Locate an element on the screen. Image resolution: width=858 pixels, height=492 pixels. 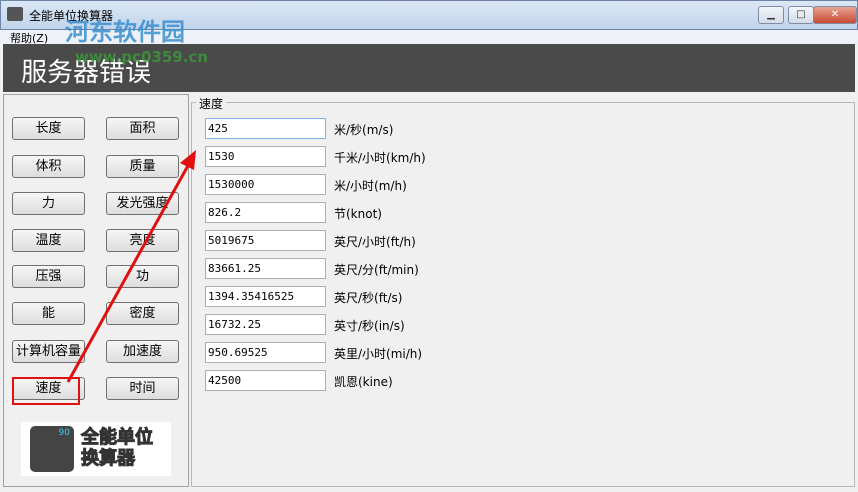
annotation-arrow is located at coordinates (131, 266).